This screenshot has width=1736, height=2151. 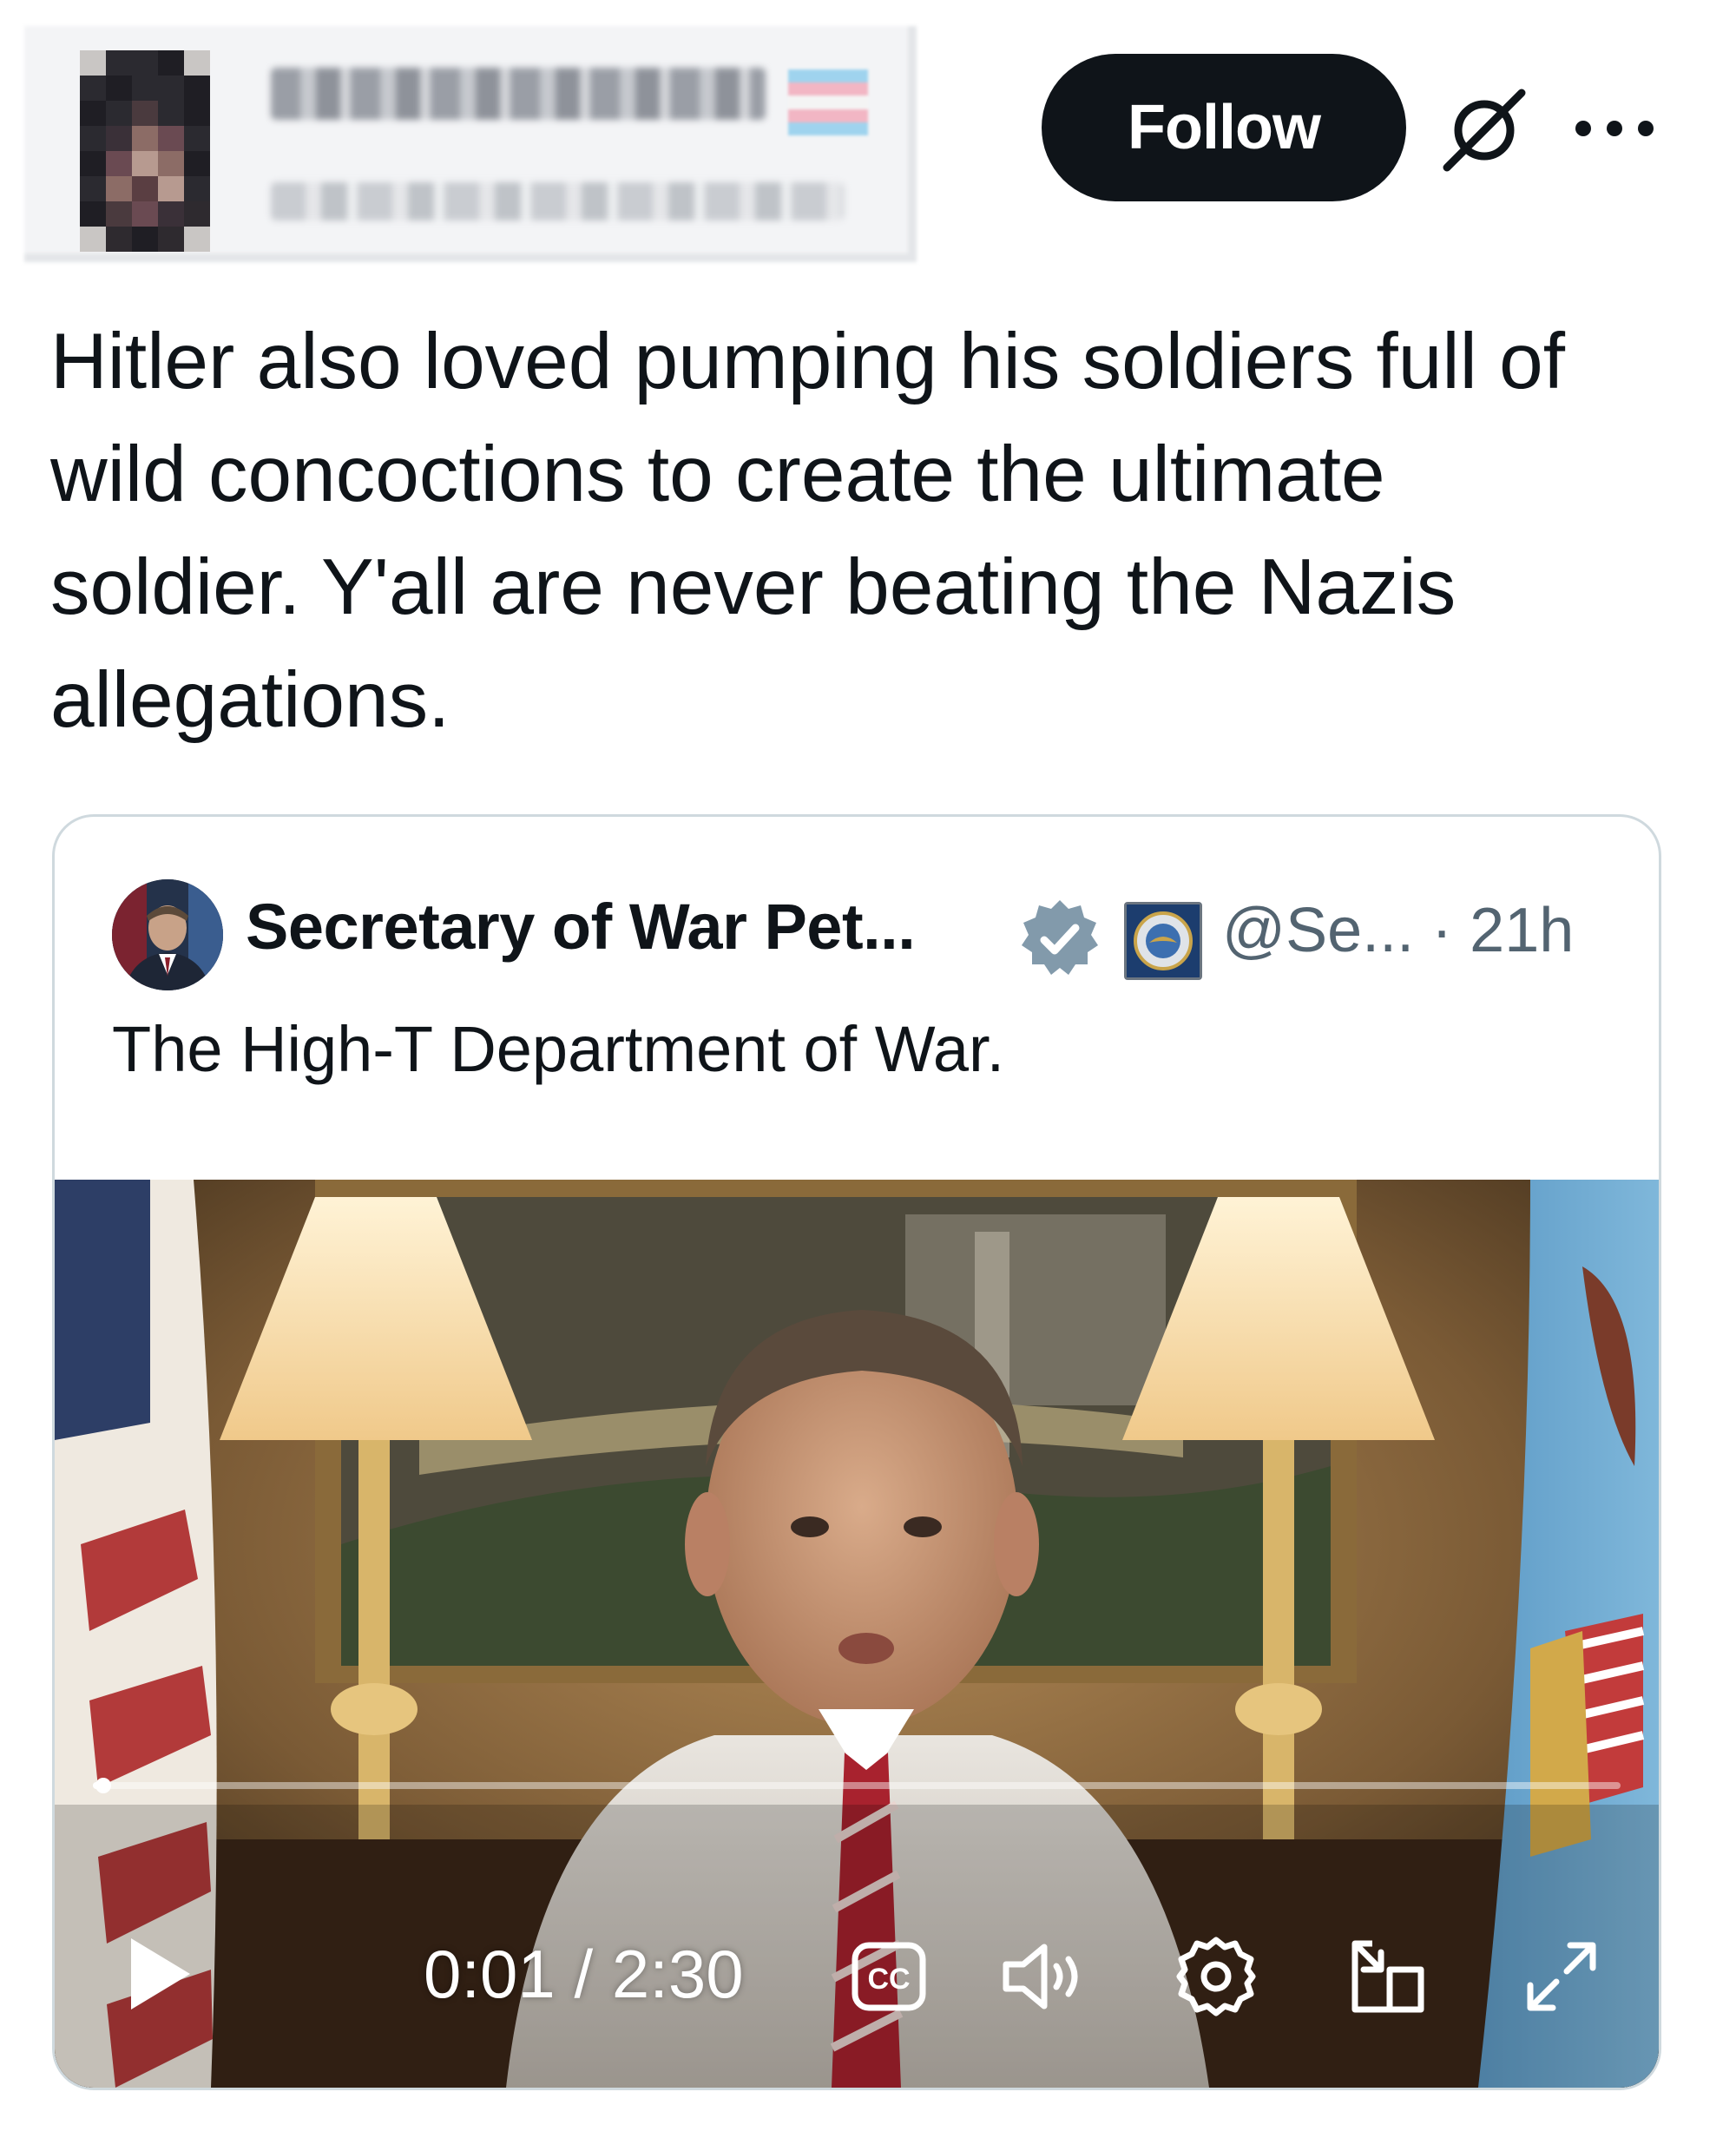 What do you see at coordinates (1388, 1976) in the screenshot?
I see `pop-out-icon` at bounding box center [1388, 1976].